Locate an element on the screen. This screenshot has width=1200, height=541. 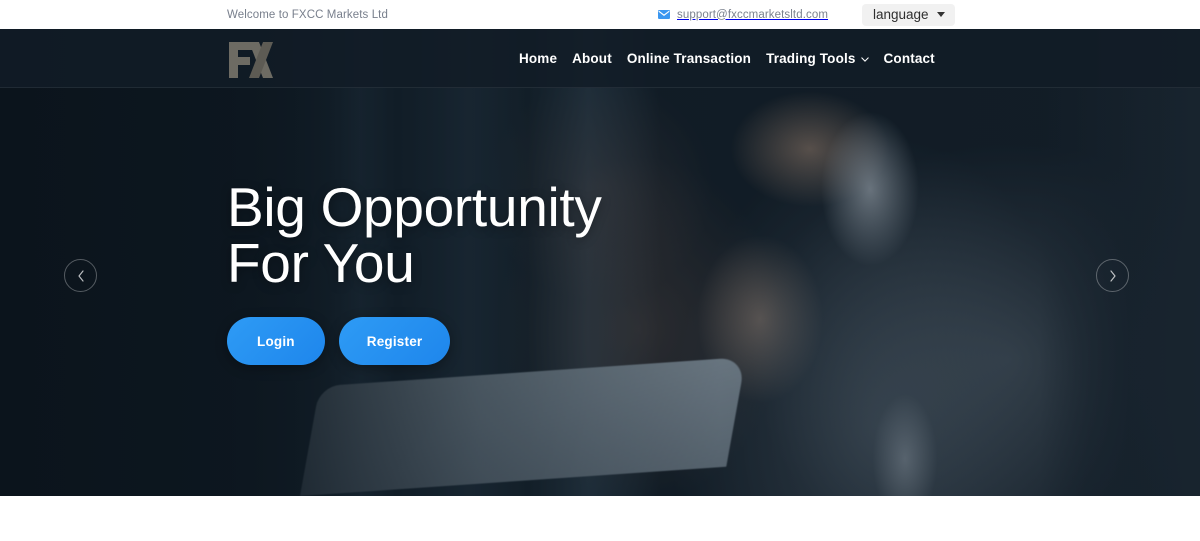
nav-link-contact-label: Contact is located at coordinates (909, 58).